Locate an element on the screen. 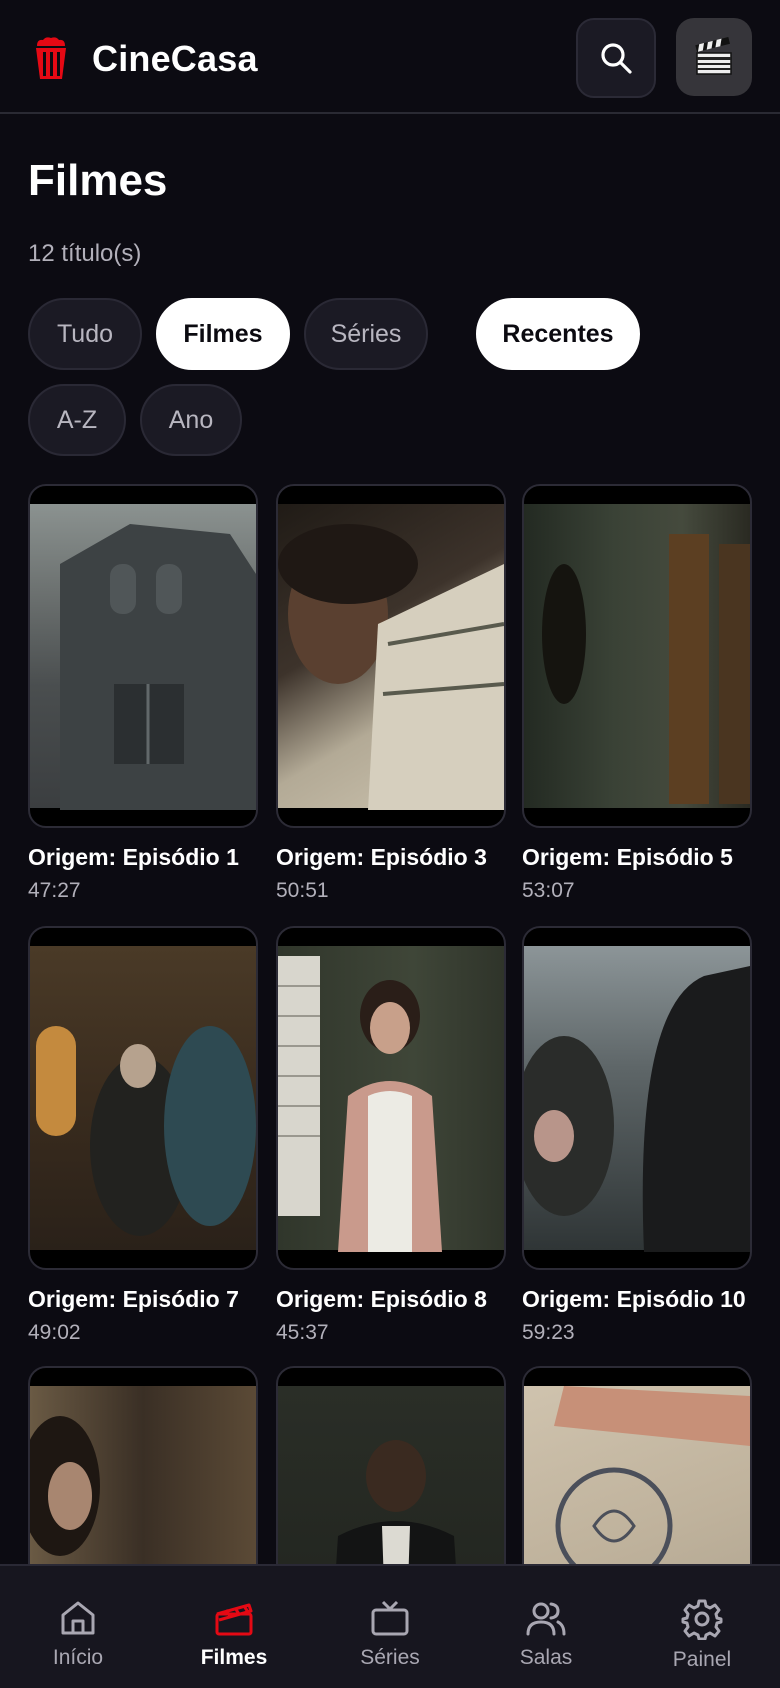 This screenshot has width=780, height=1688. movie-card: Origem: Episódio 8 45:37 is located at coordinates (391, 1135).